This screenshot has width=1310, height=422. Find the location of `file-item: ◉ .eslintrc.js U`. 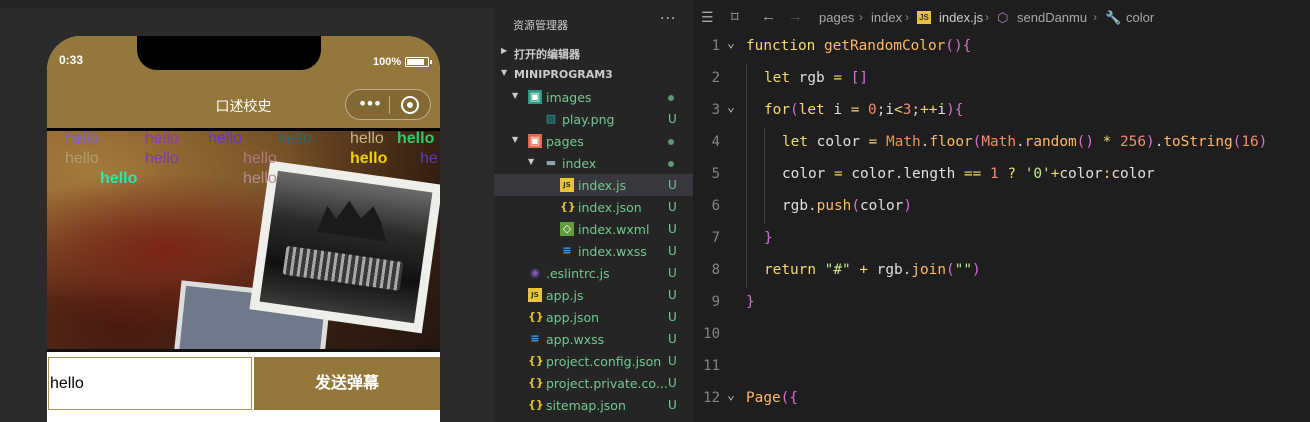

file-item: ◉ .eslintrc.js U is located at coordinates (593, 273).